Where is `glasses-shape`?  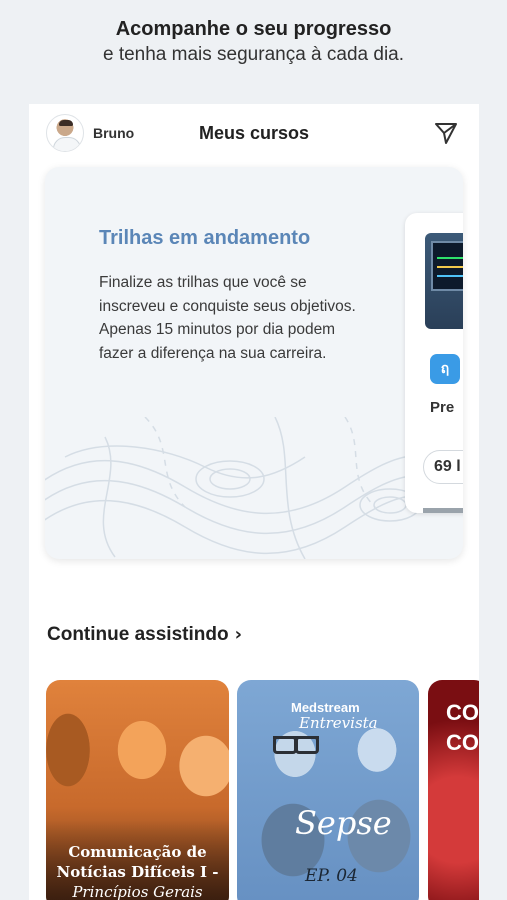
glasses-shape is located at coordinates (296, 745).